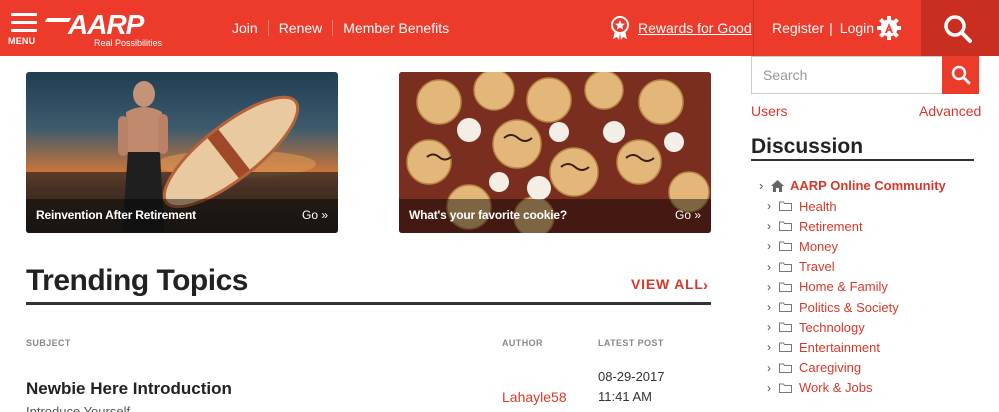  What do you see at coordinates (368, 303) in the screenshot?
I see `trending-divider` at bounding box center [368, 303].